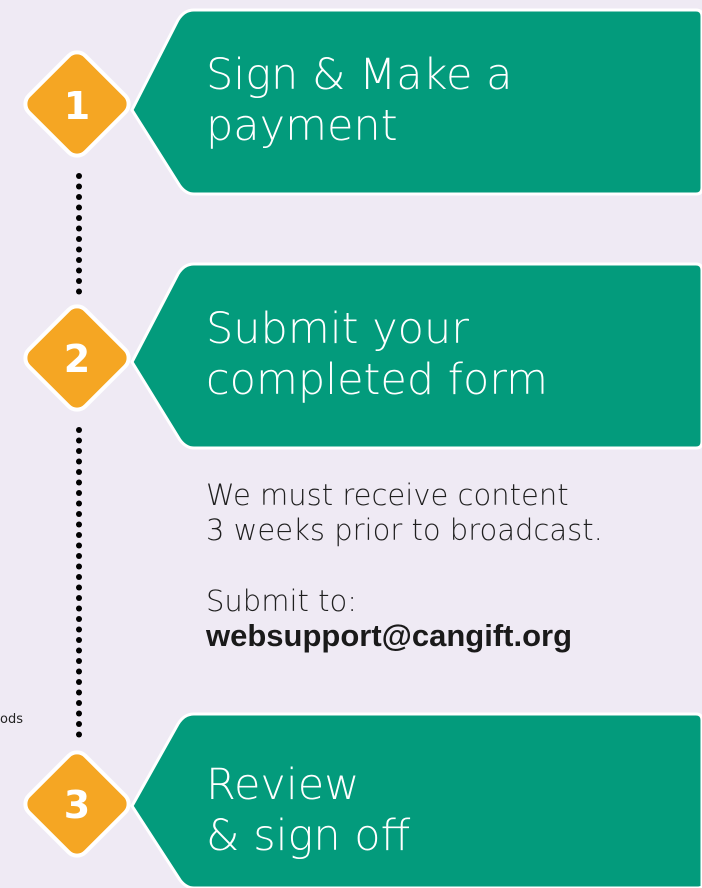 The height and width of the screenshot is (888, 702). Describe the element at coordinates (308, 835) in the screenshot. I see `step-3-title-line-2: & sign off` at that location.